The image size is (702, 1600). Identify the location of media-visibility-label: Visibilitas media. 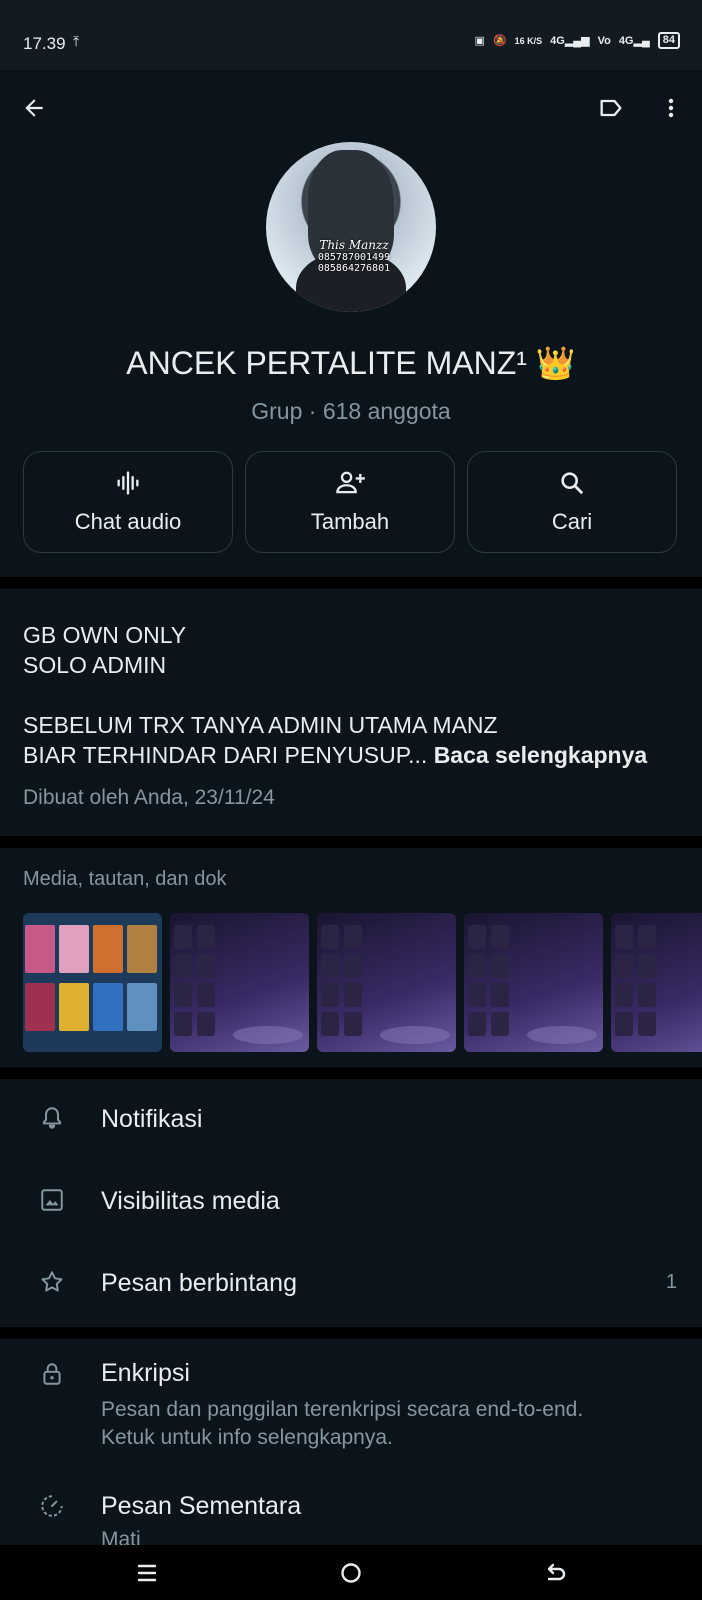
(190, 1201).